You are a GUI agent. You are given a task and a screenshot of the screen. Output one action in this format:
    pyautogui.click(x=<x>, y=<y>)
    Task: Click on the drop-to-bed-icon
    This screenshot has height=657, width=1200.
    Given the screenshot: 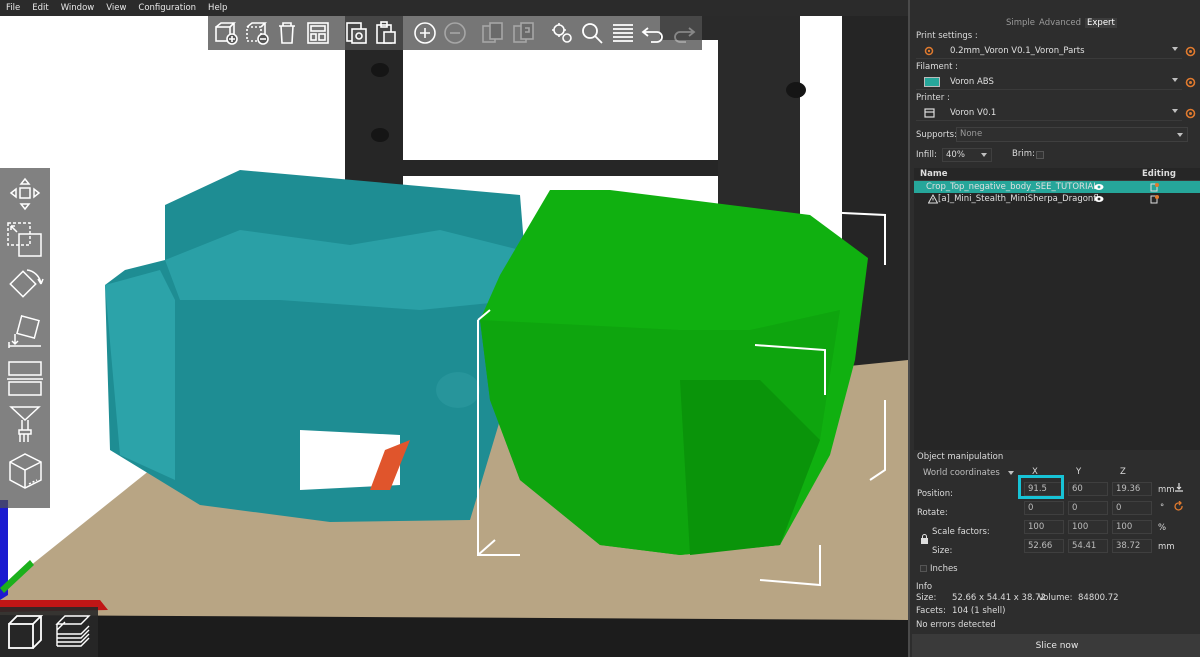 What is the action you would take?
    pyautogui.click(x=1179, y=487)
    